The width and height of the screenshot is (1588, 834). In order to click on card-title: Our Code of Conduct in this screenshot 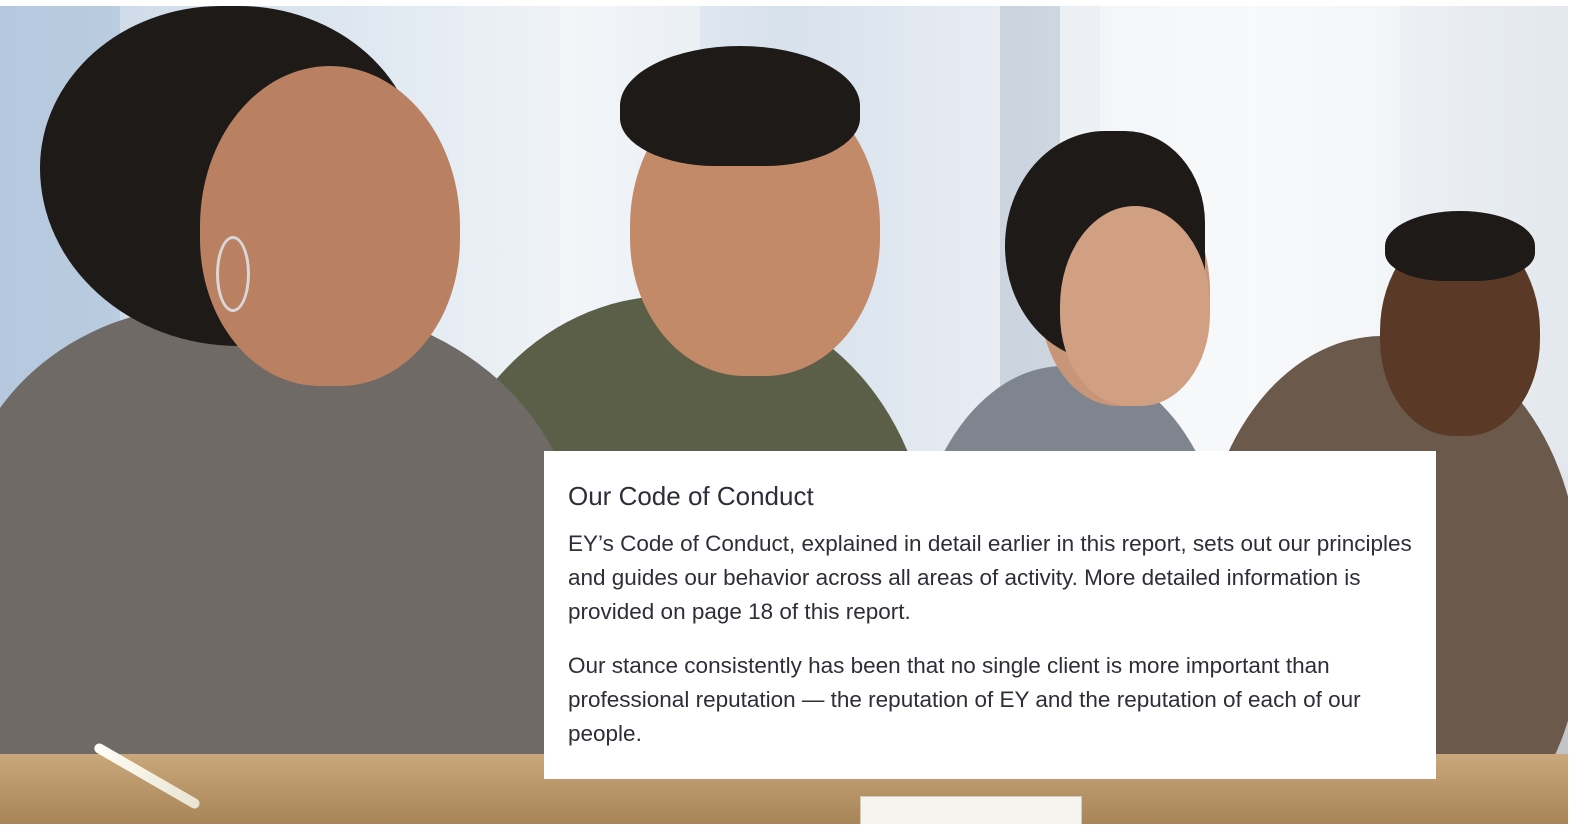, I will do `click(691, 496)`.